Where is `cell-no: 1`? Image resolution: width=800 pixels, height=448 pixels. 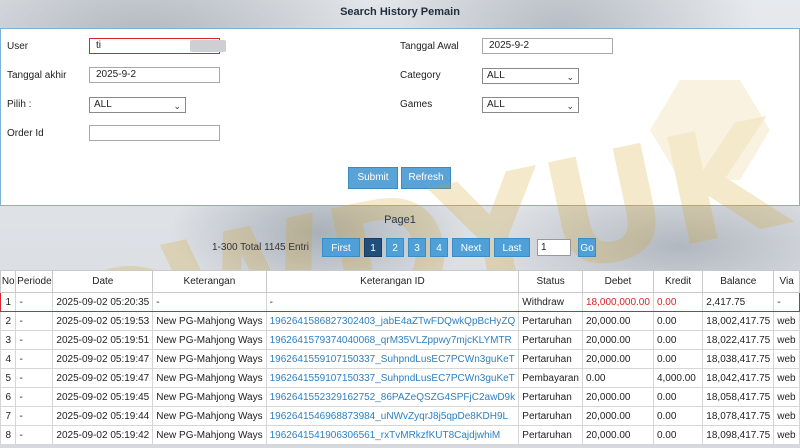 cell-no: 1 is located at coordinates (8, 302).